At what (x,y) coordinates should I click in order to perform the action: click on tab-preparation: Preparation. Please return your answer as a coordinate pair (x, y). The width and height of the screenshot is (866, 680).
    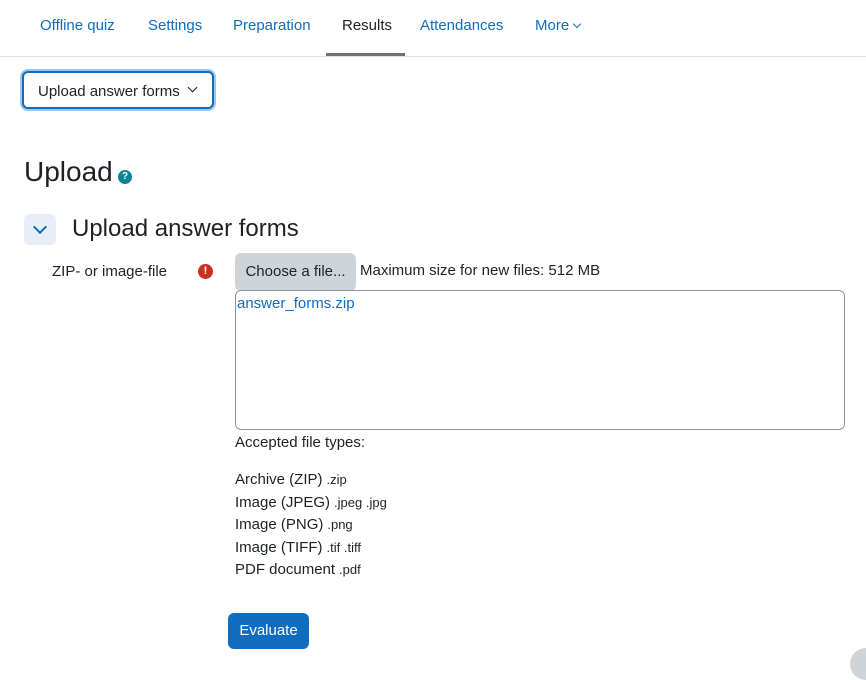
    Looking at the image, I should click on (272, 28).